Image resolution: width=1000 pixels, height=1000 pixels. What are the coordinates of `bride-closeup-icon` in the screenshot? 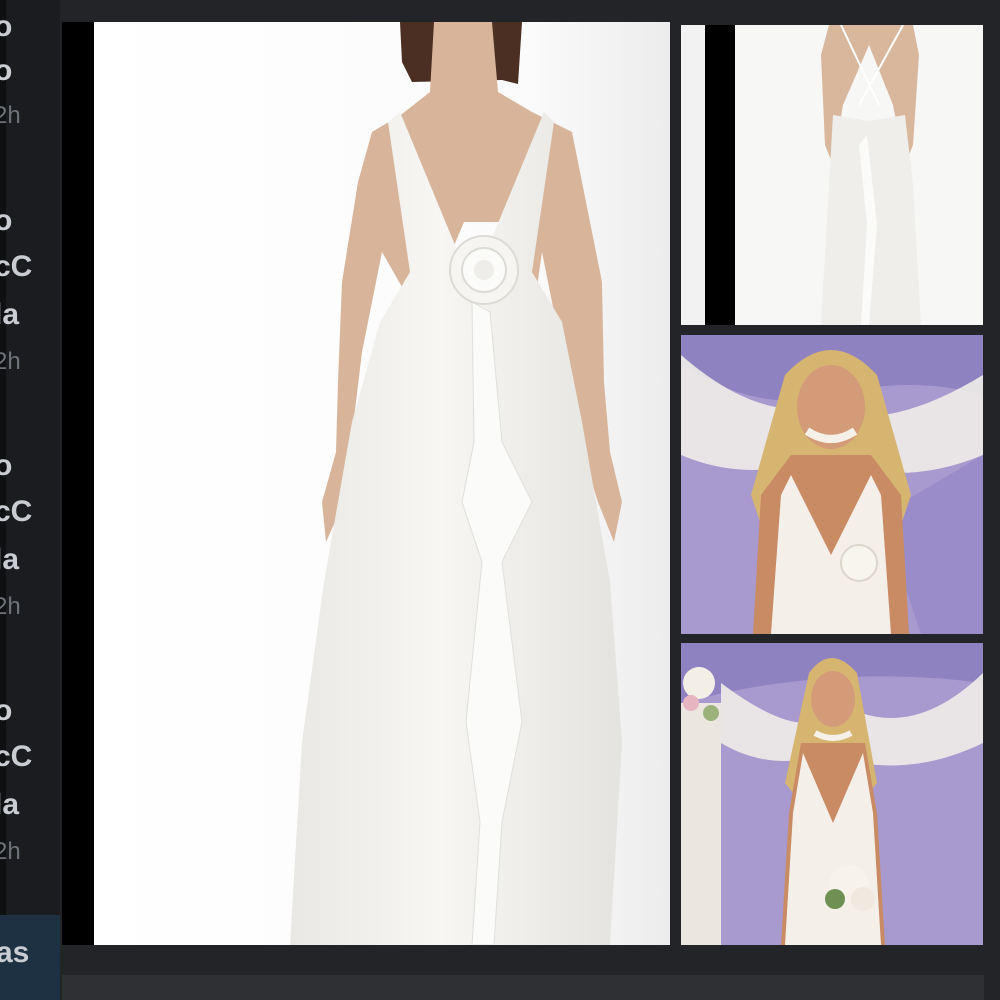 It's located at (832, 484).